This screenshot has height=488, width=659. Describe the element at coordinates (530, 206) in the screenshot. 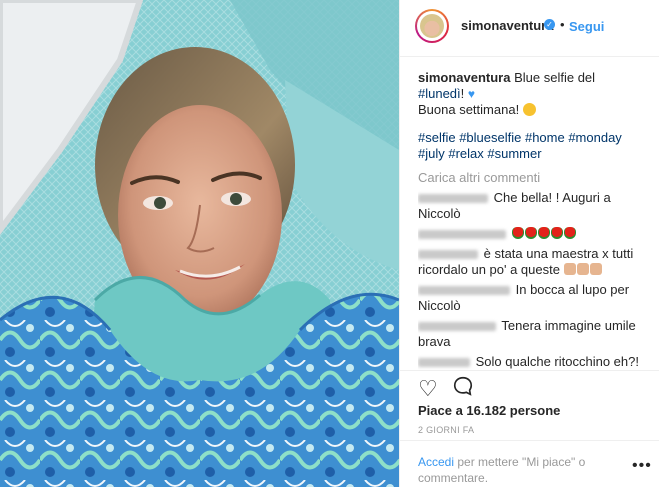

I see `comment-item: Che bella! ! Auguri a Niccolò` at that location.